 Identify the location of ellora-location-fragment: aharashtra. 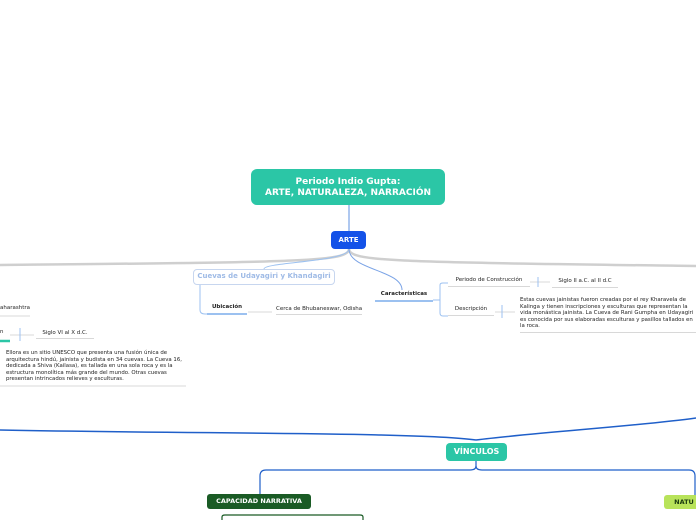
(15, 308).